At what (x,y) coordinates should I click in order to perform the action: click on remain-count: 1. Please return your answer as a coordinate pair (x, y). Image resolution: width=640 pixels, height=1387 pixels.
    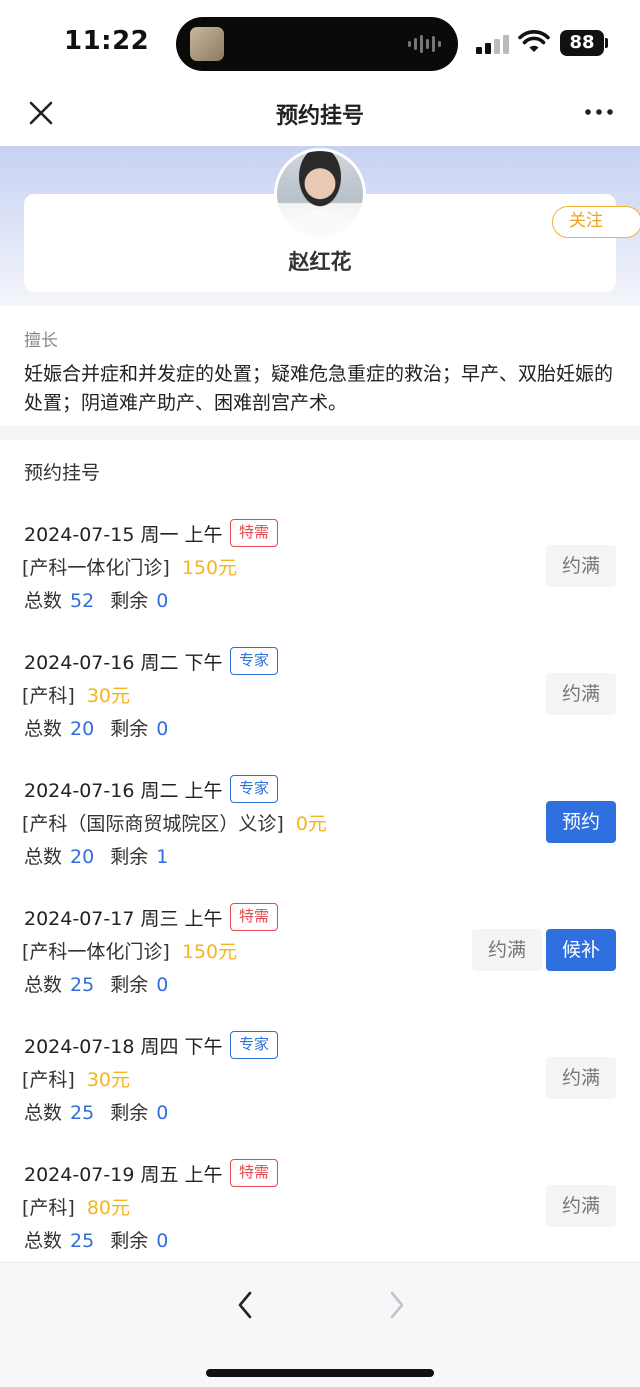
    Looking at the image, I should click on (162, 857).